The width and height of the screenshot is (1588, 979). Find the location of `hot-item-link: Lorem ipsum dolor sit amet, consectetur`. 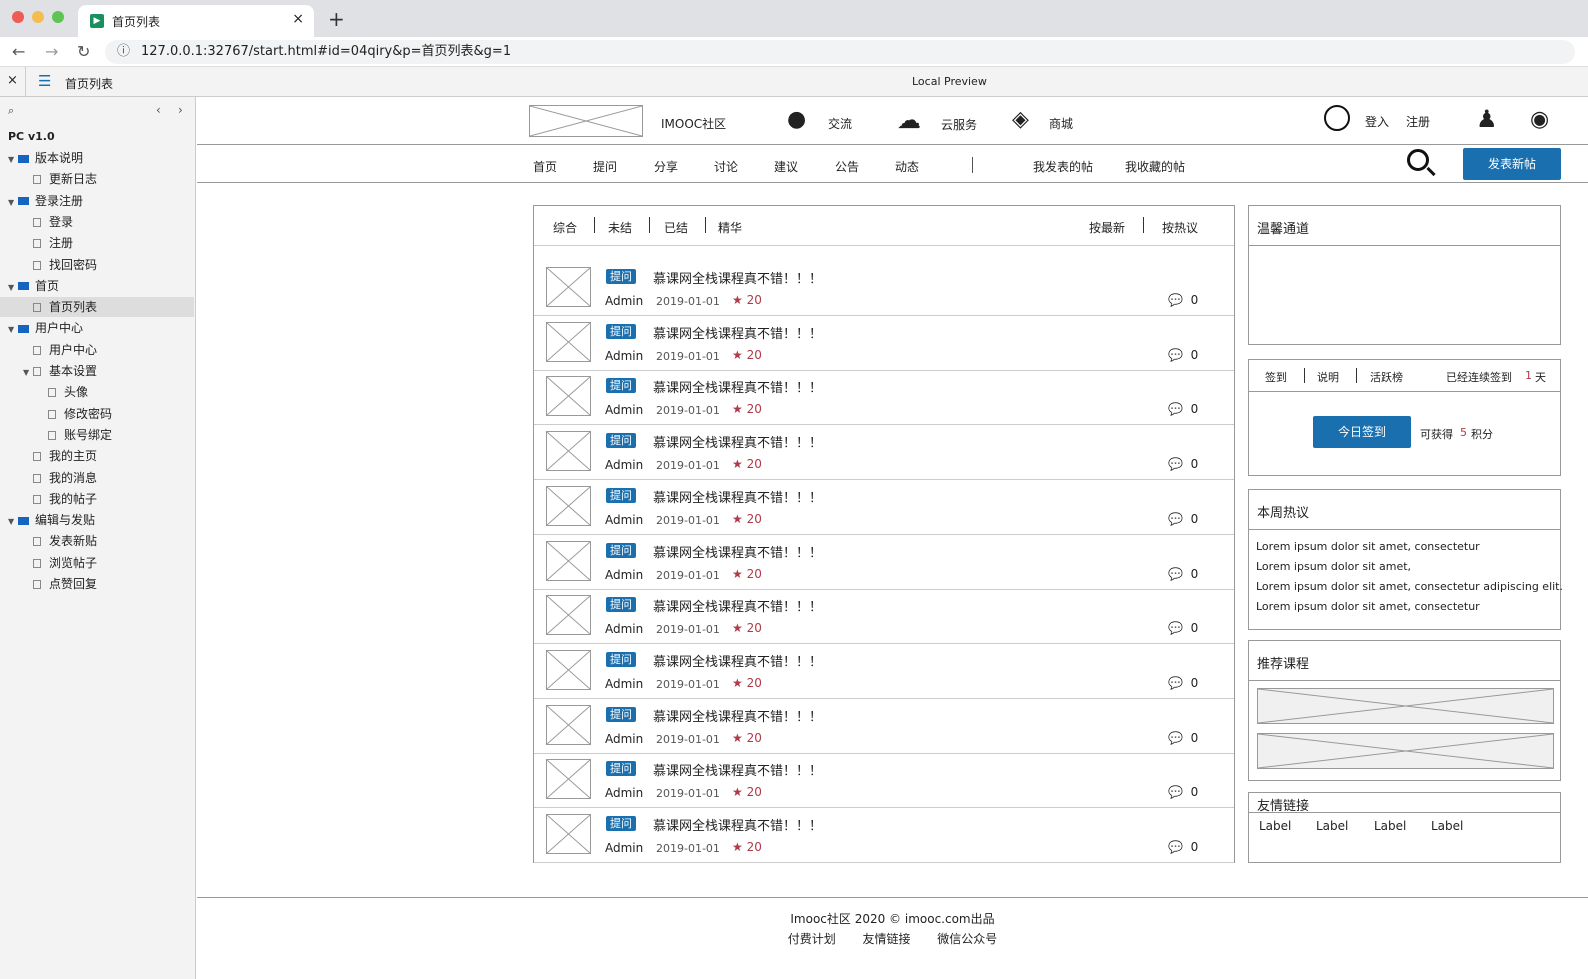

hot-item-link: Lorem ipsum dolor sit amet, consectetur is located at coordinates (1368, 546).